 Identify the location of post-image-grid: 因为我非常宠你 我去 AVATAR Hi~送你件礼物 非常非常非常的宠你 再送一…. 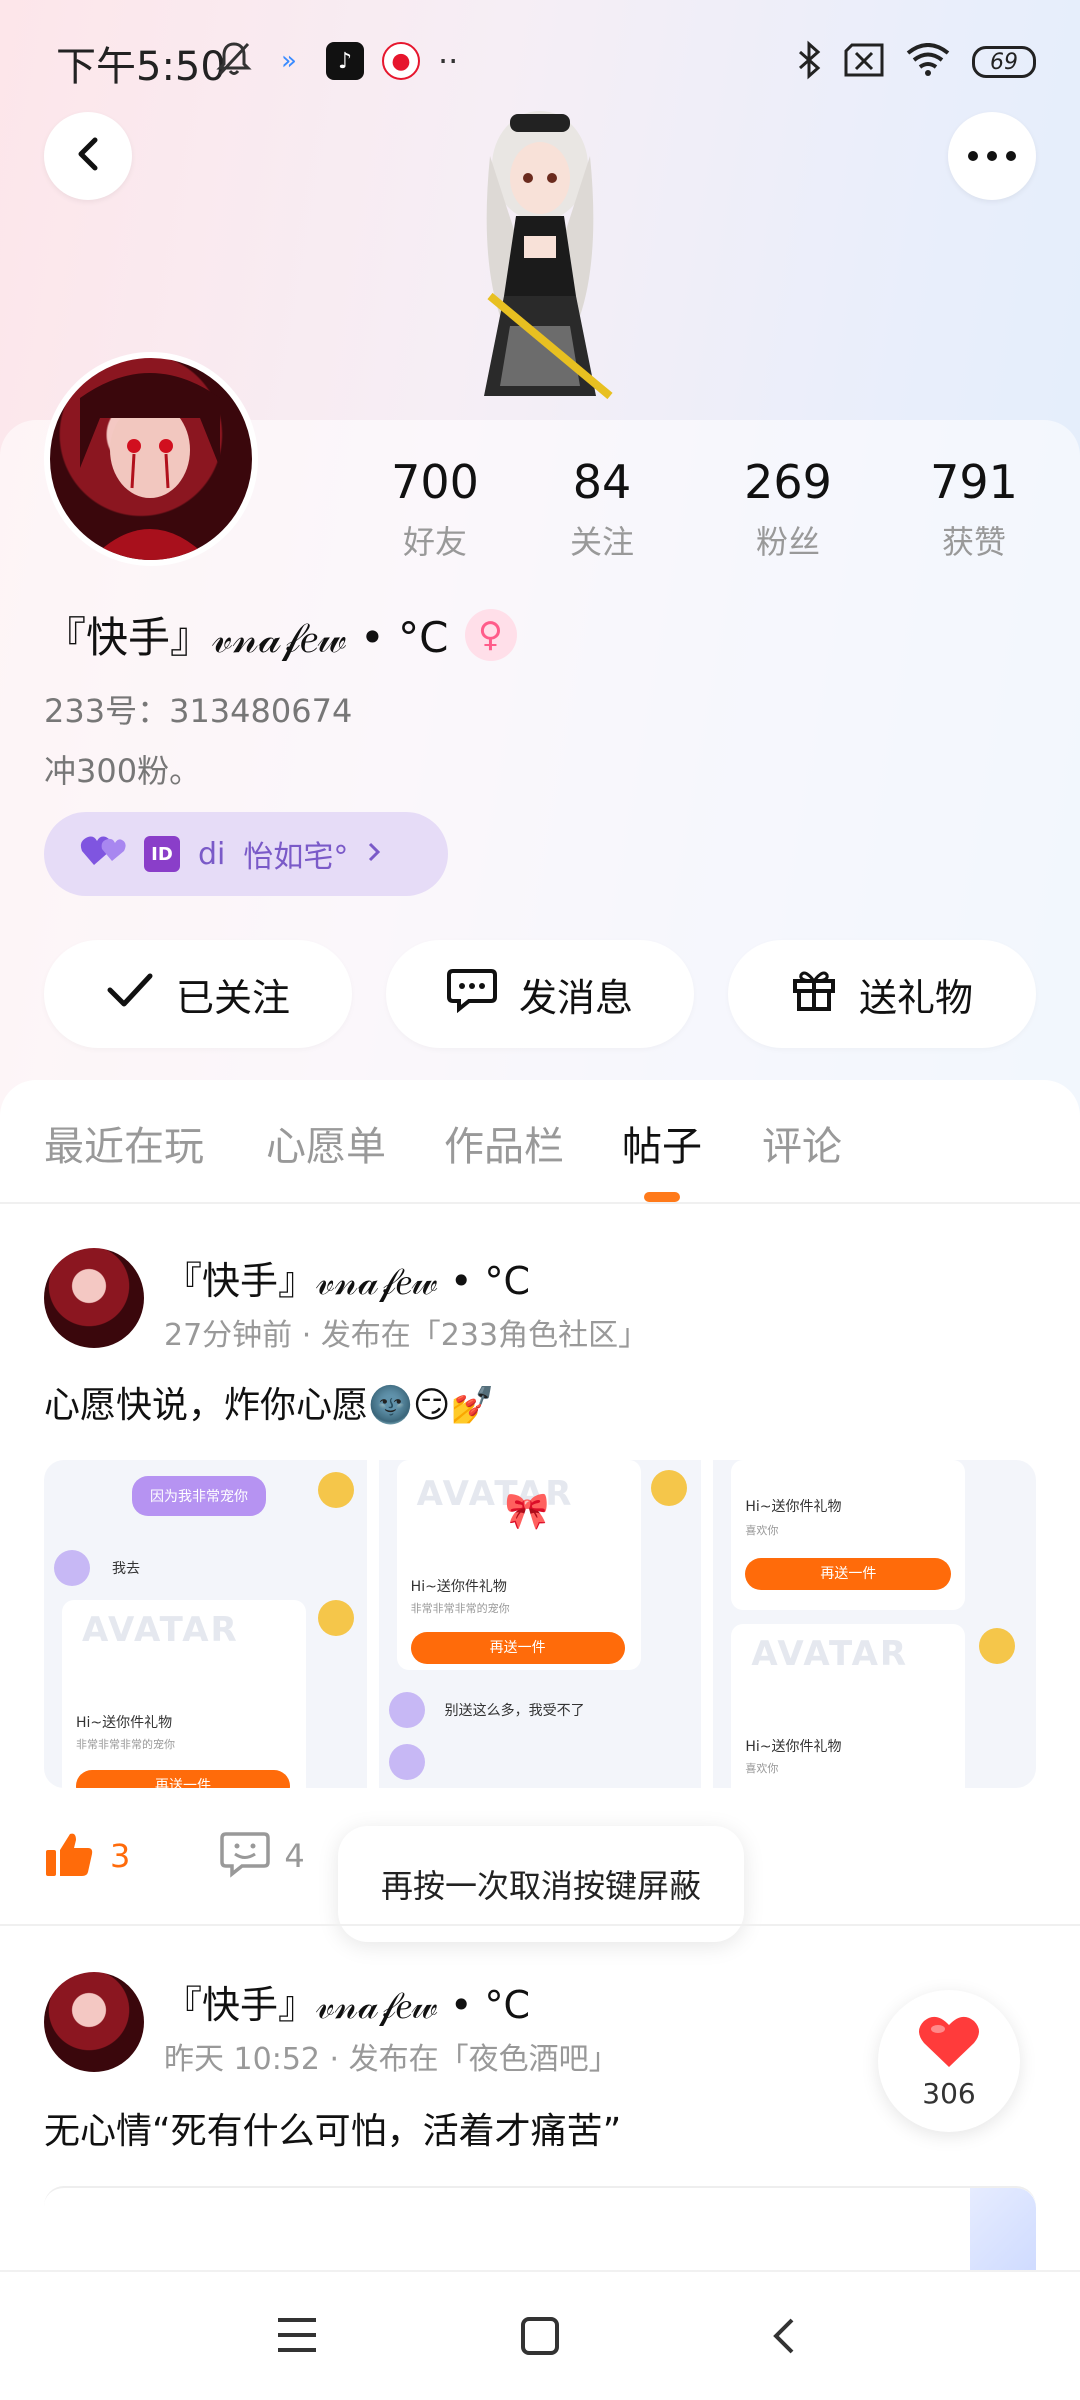
(540, 1624).